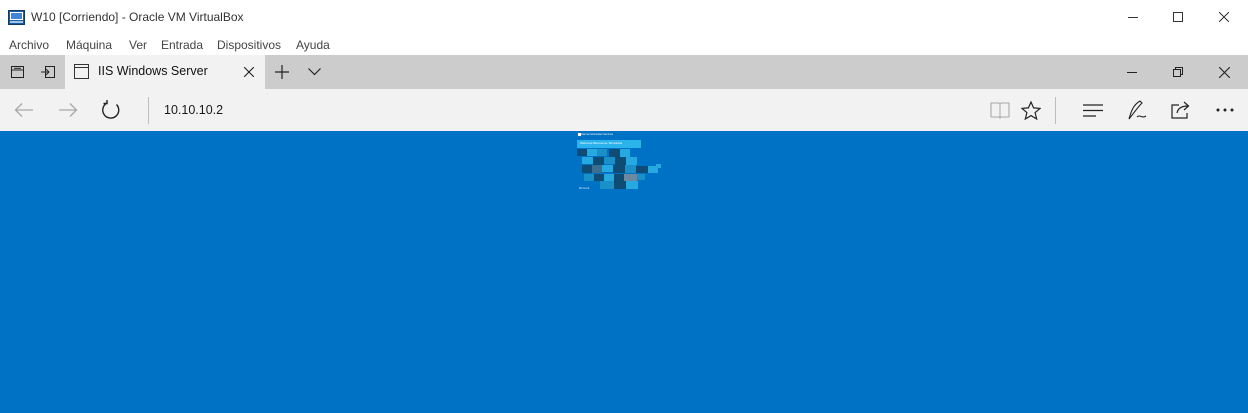 The height and width of the screenshot is (413, 1248). I want to click on refresh-icon, so click(111, 110).